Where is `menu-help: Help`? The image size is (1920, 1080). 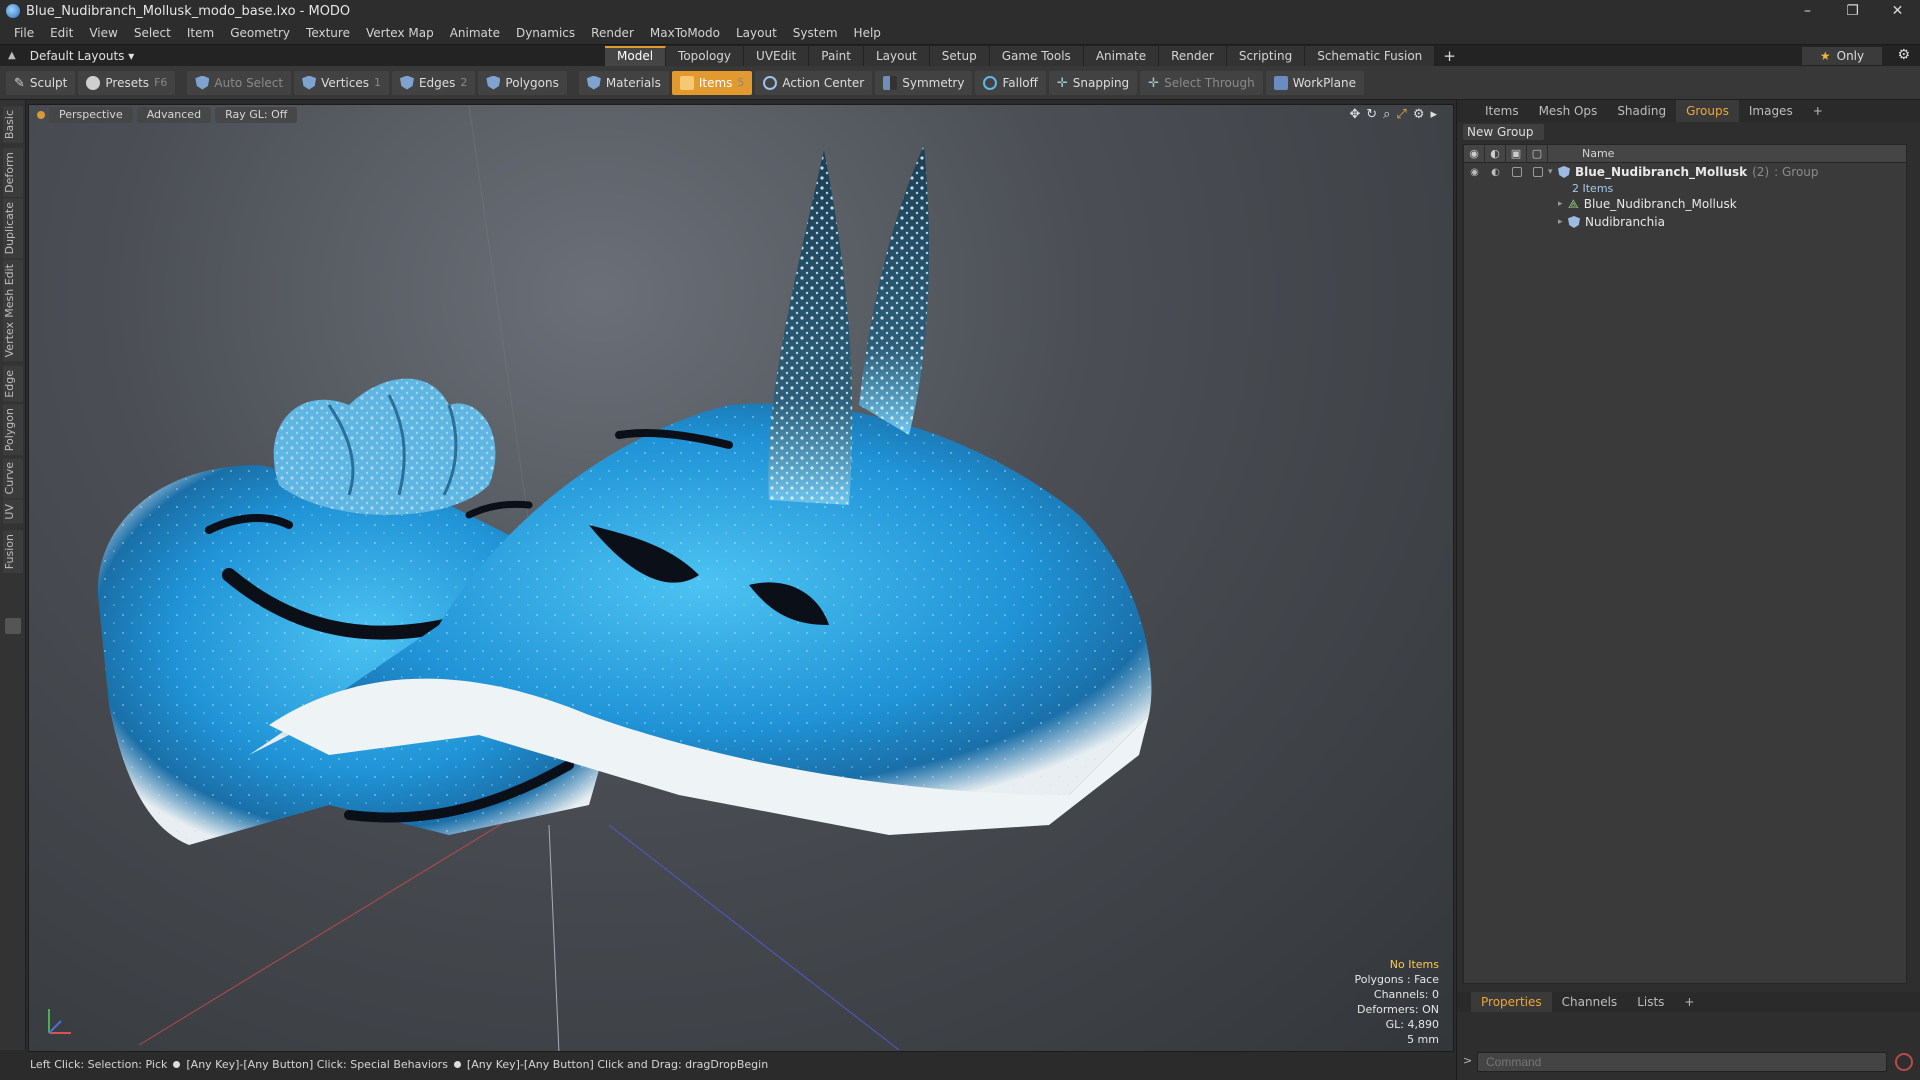
menu-help: Help is located at coordinates (867, 33).